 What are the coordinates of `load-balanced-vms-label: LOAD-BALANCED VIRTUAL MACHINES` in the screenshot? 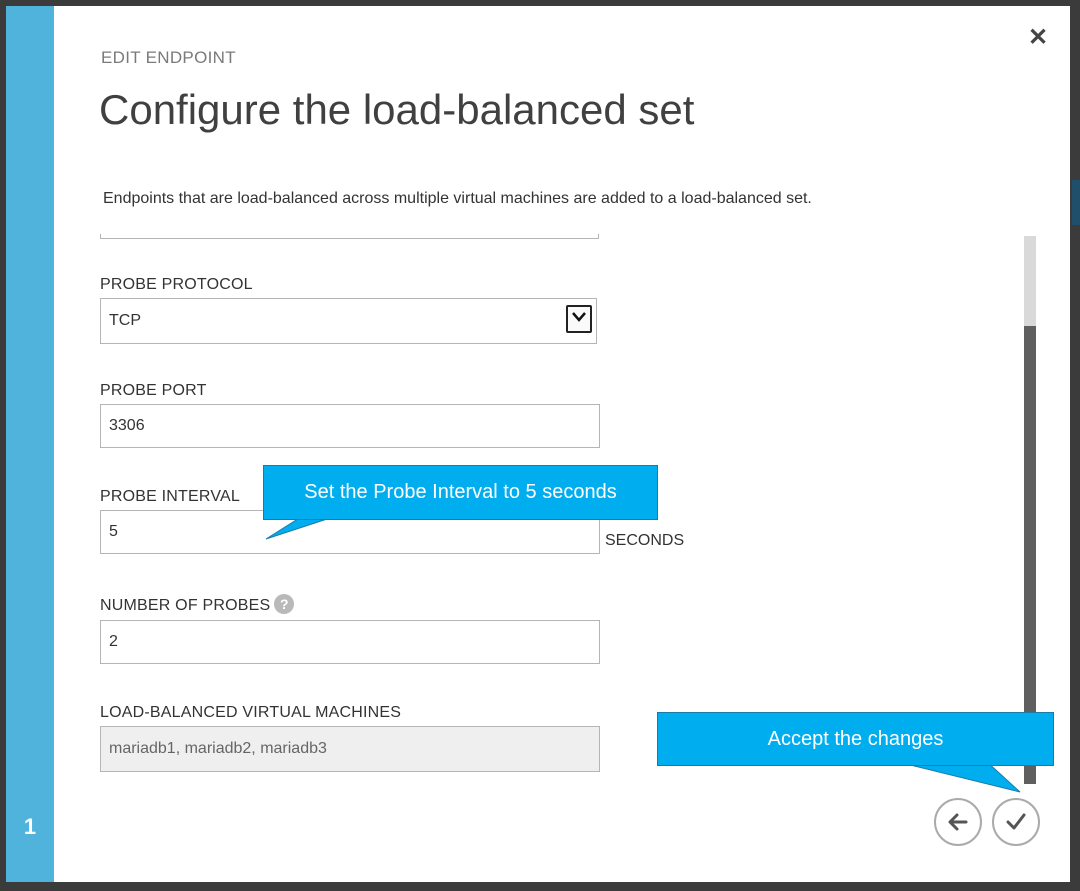 It's located at (251, 712).